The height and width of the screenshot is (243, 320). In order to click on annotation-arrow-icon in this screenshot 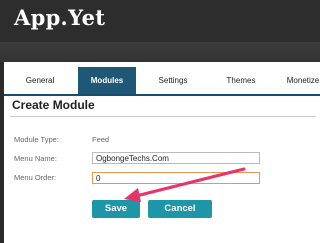, I will do `click(185, 184)`.